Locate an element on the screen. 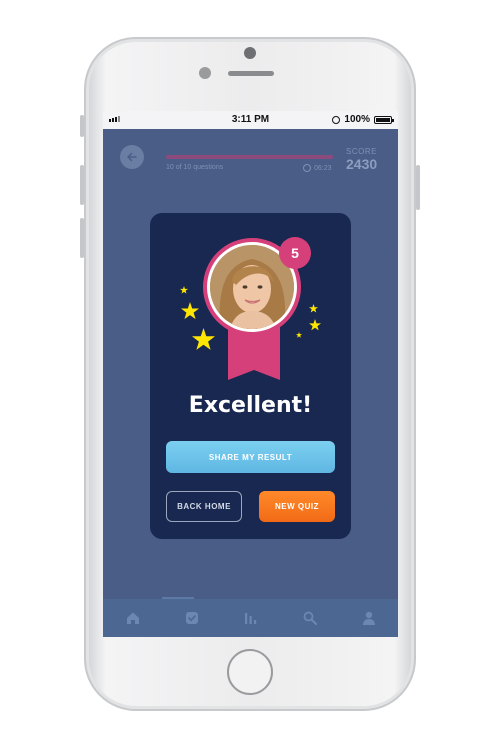 The image size is (500, 750). mute-switch is located at coordinates (82, 126).